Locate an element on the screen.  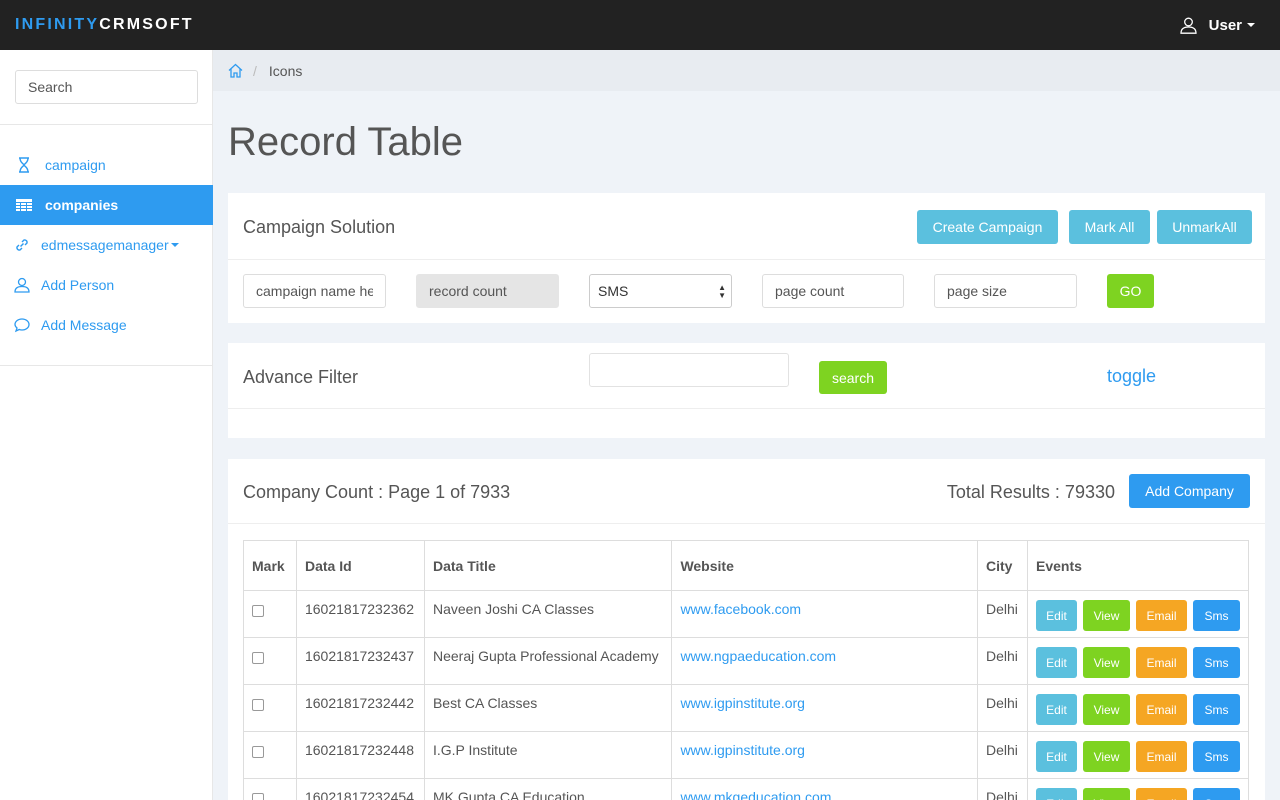
column-header-data-id: Data Id is located at coordinates (360, 565).